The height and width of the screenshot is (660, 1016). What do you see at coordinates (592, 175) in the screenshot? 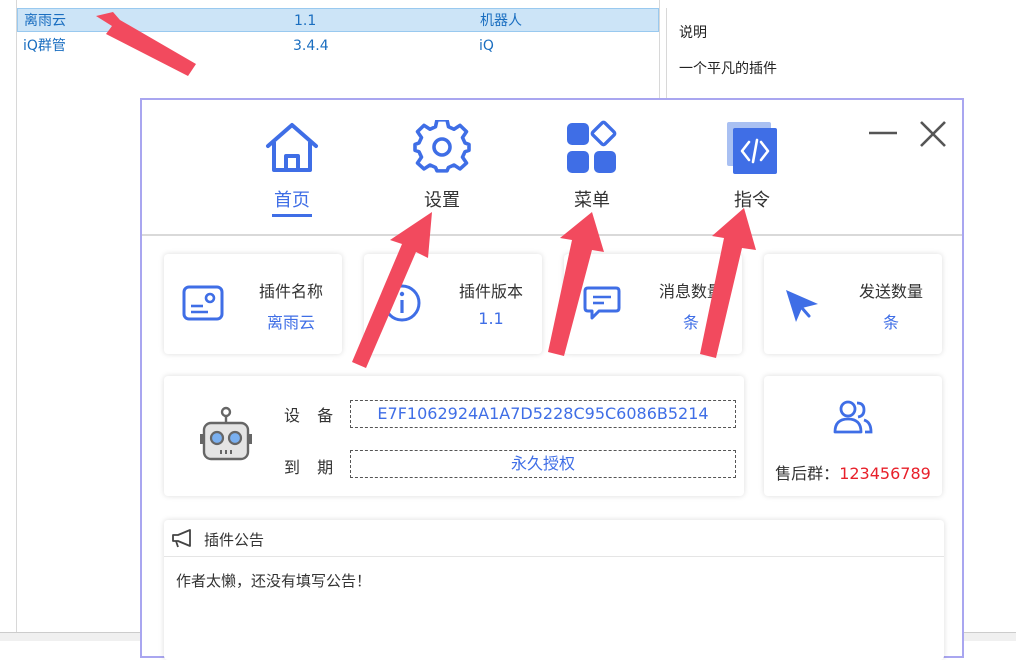
I see `tab-menu: 菜单` at bounding box center [592, 175].